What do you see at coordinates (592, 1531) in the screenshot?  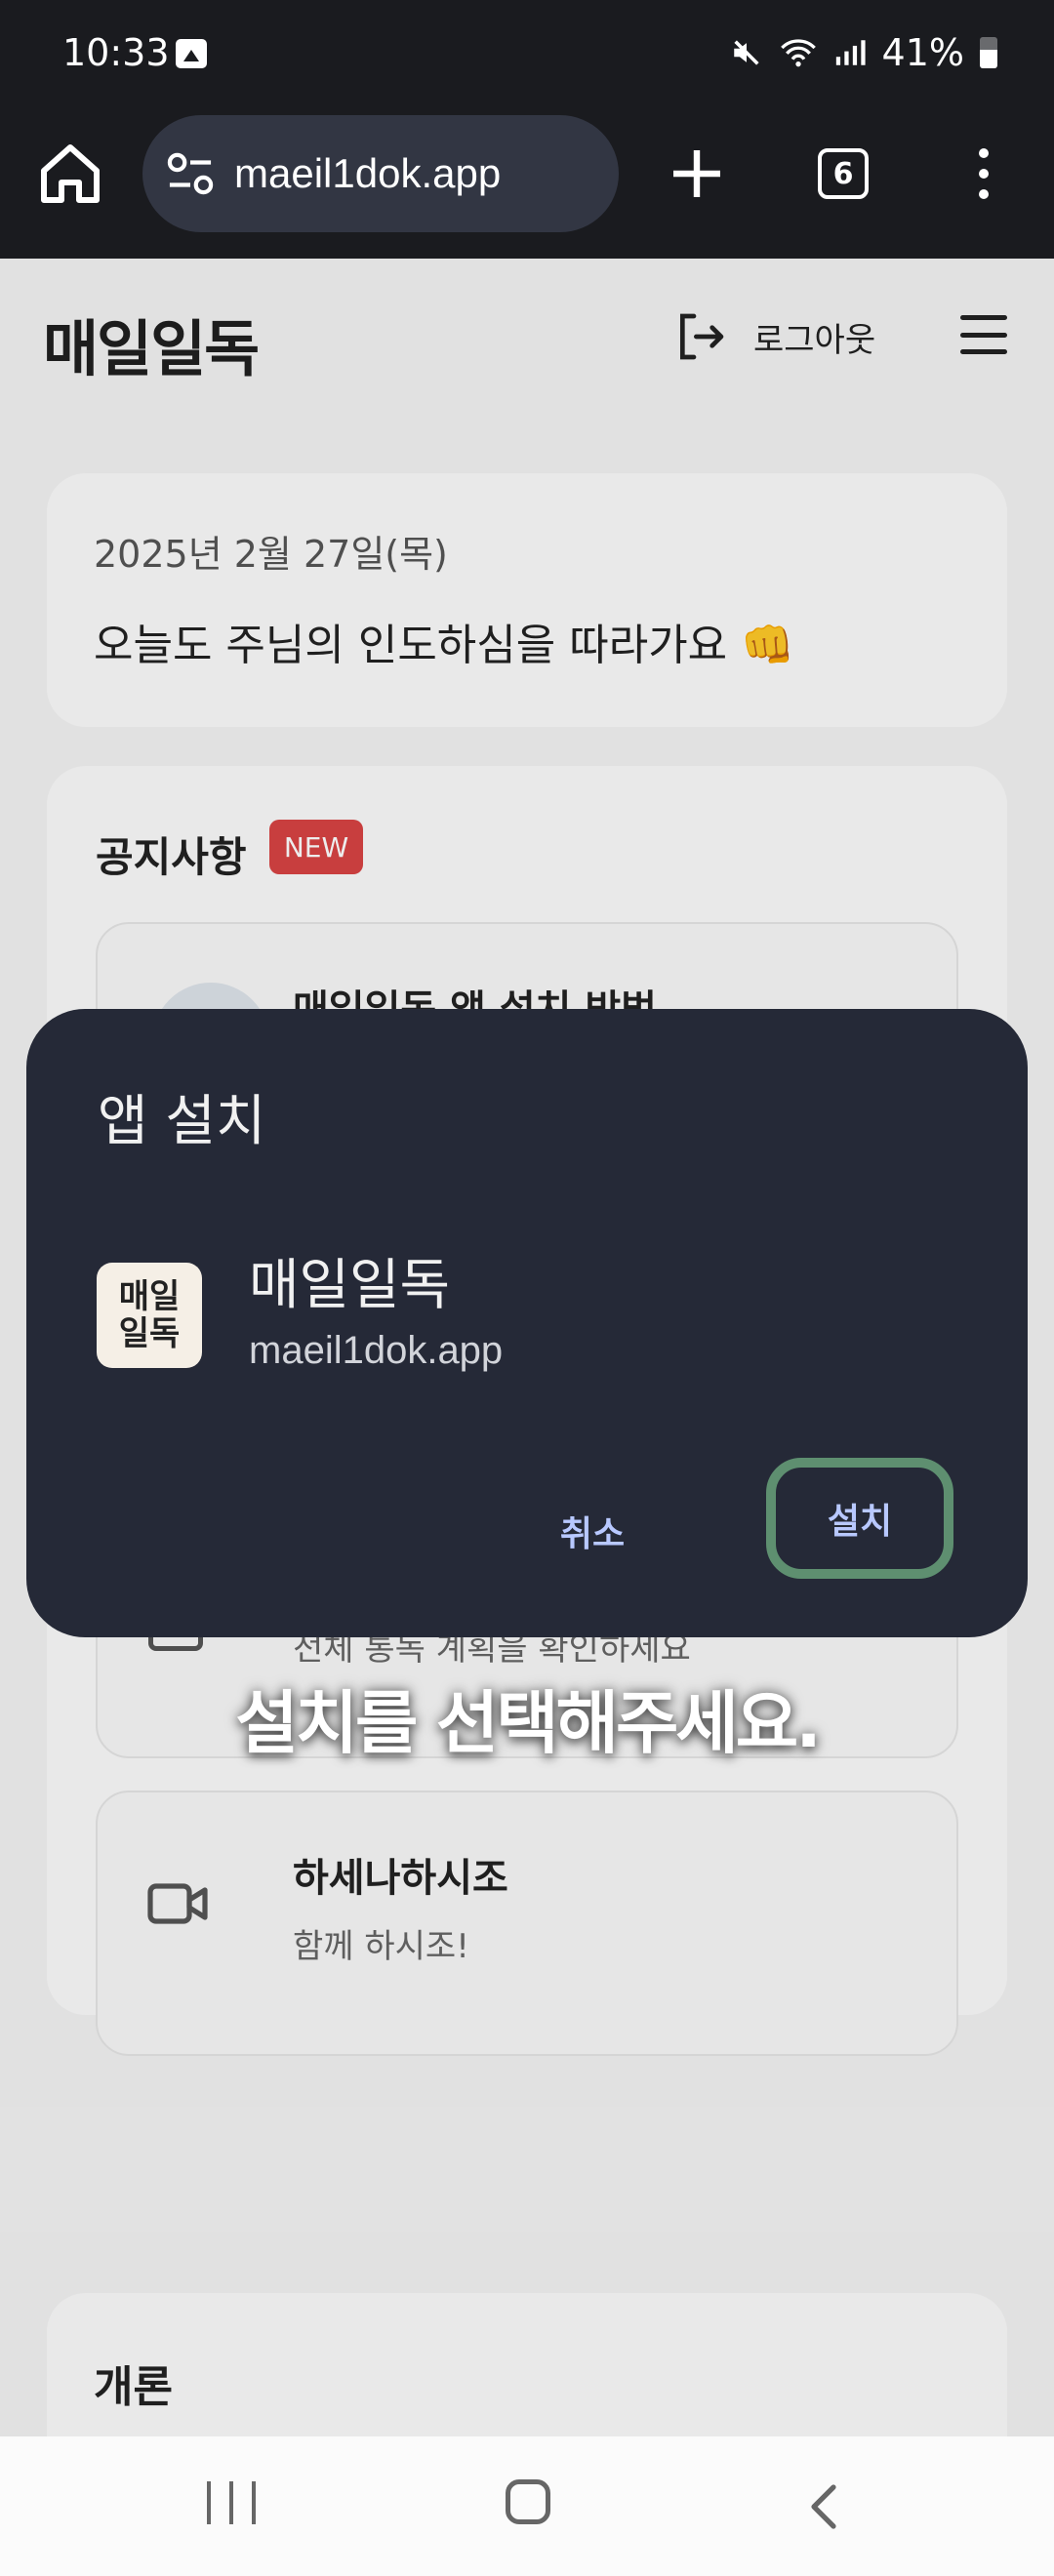 I see `cancel-button: 취소` at bounding box center [592, 1531].